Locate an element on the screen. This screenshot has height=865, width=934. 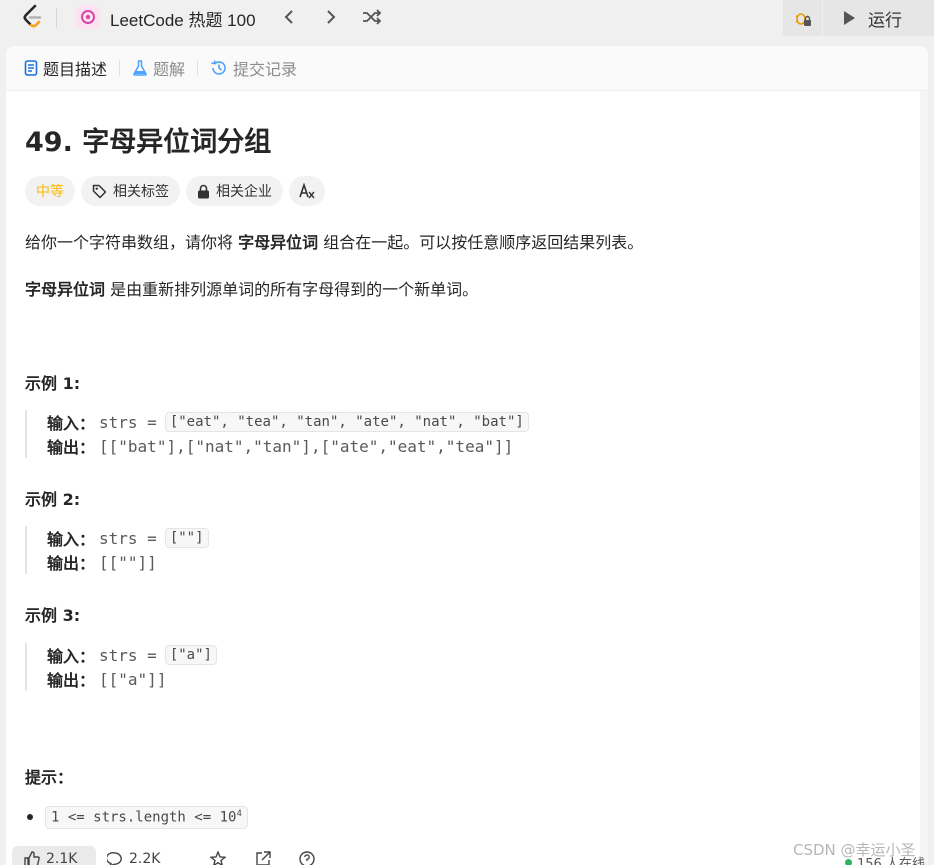
output-value: [["a"]] is located at coordinates (133, 679).